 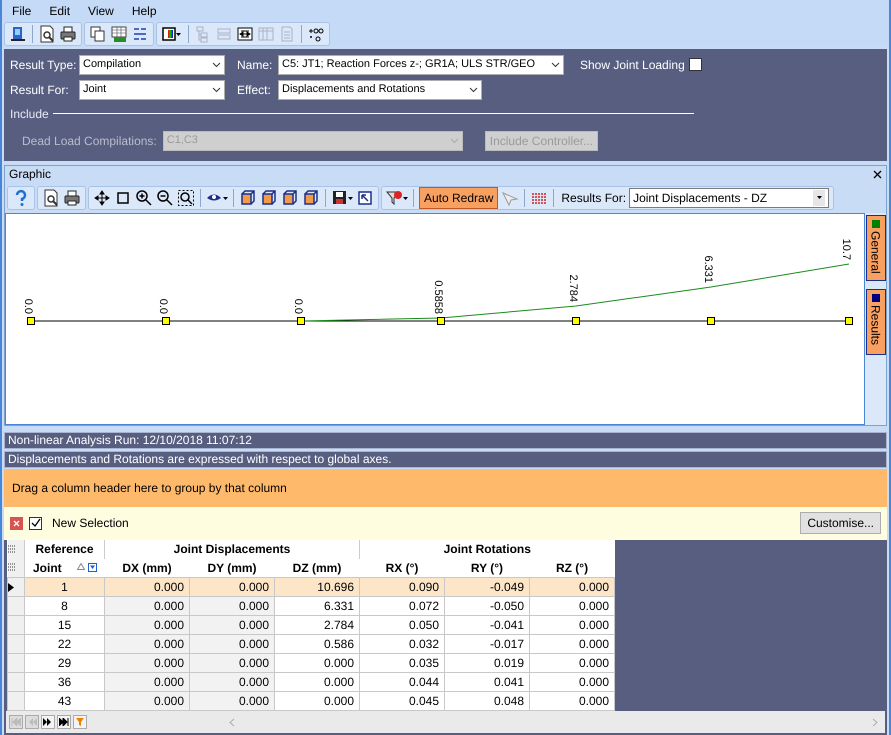 What do you see at coordinates (487, 568) in the screenshot?
I see `column-header: RY (°)` at bounding box center [487, 568].